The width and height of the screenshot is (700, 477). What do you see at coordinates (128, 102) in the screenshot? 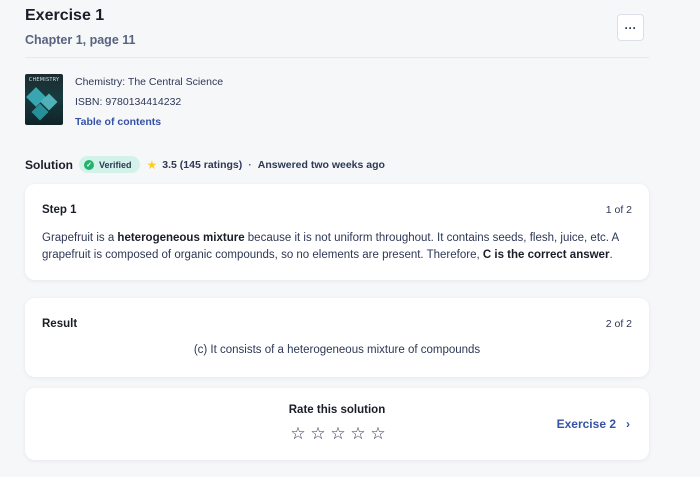
I see `book-isbn: ISBN: 9780134414232` at bounding box center [128, 102].